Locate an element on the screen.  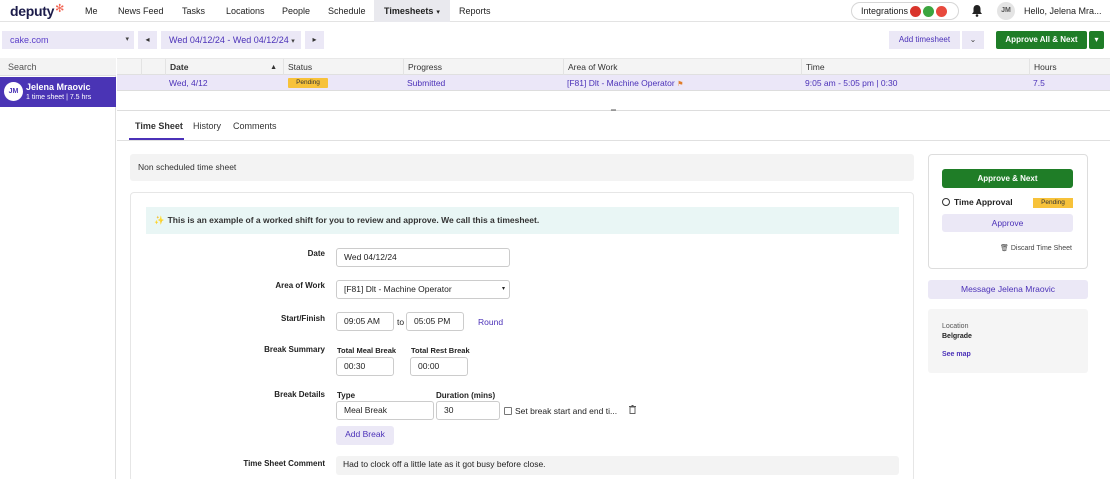
approve-all-next-button: Approve All & Next is located at coordinates (1041, 40).